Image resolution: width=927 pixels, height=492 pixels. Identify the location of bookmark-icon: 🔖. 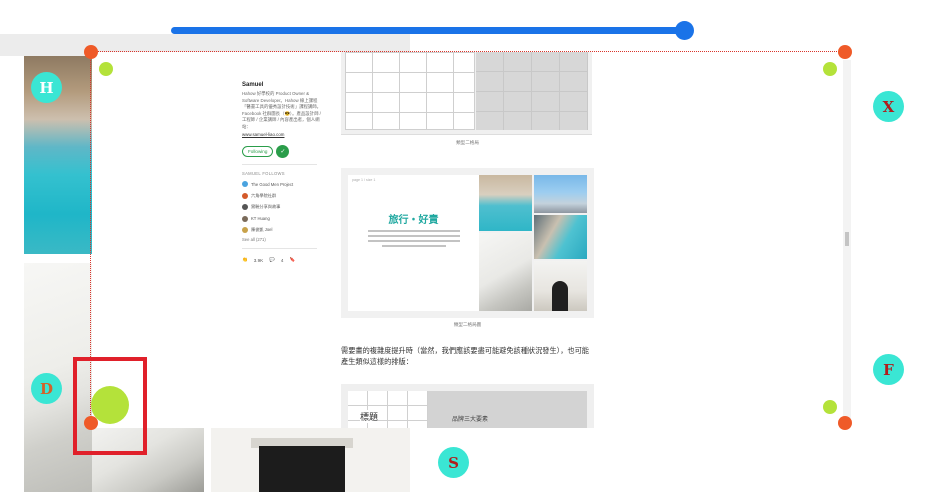
(292, 260).